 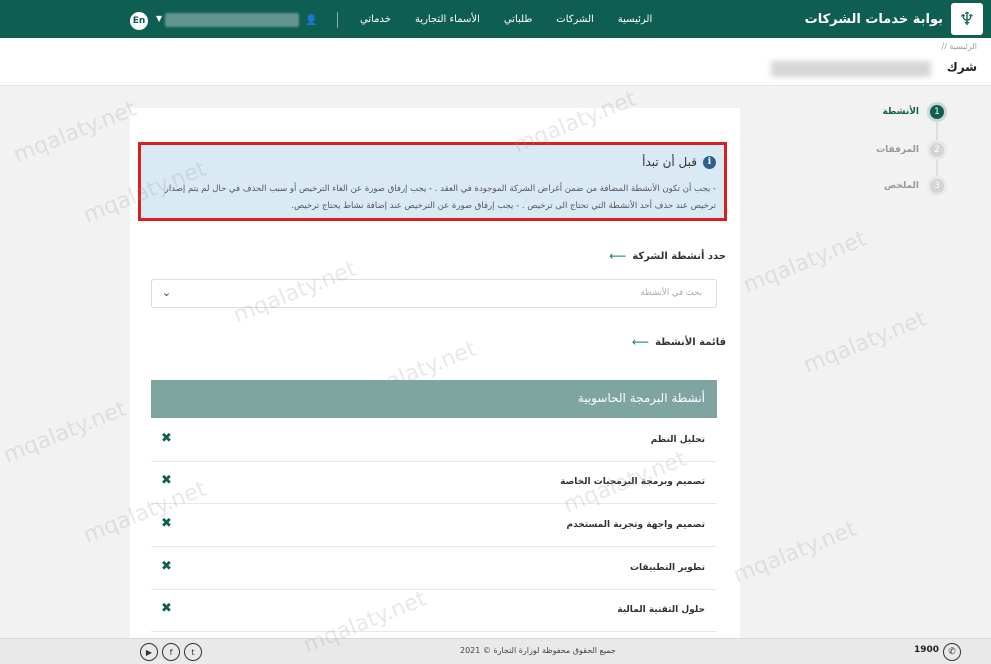 What do you see at coordinates (671, 293) in the screenshot?
I see `select-placeholder: بحث في الأنشطة` at bounding box center [671, 293].